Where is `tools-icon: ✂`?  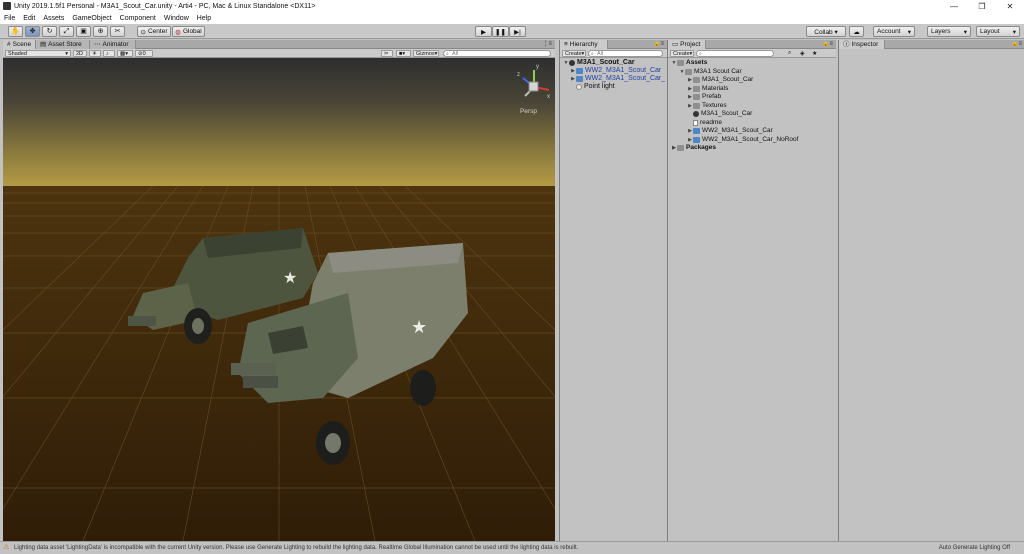 tools-icon: ✂ is located at coordinates (386, 54).